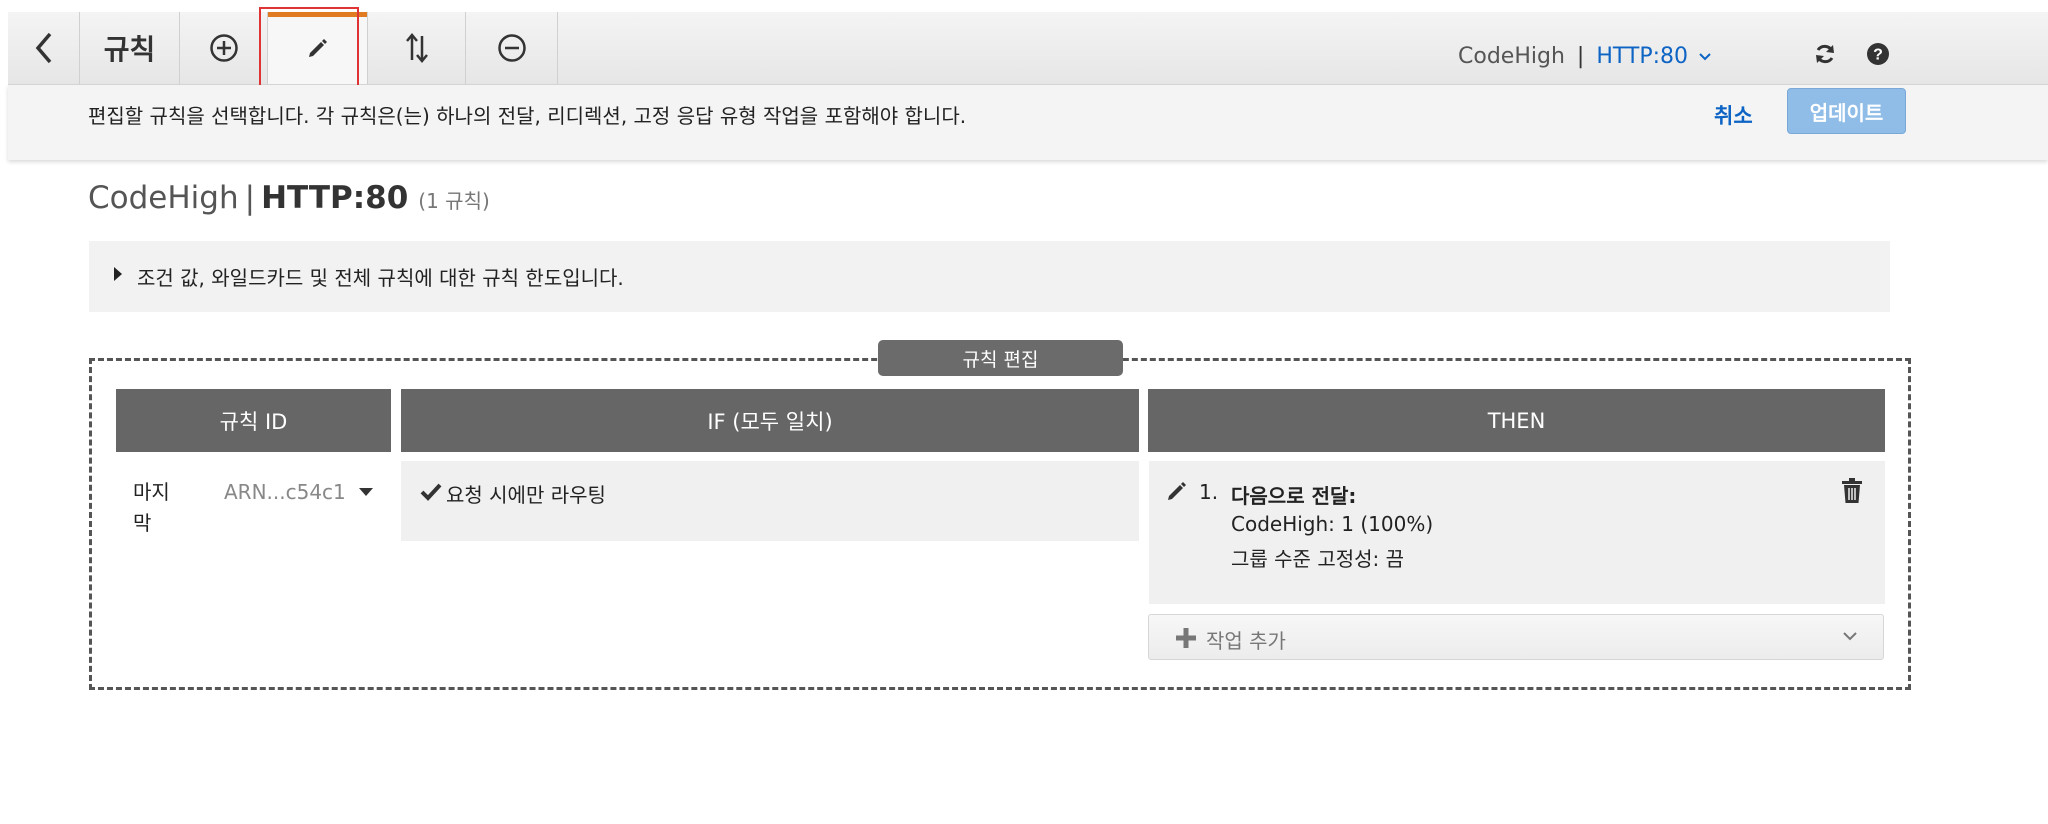 The width and height of the screenshot is (2048, 824). I want to click on breadcrumb-service: CodeHigh, so click(1511, 56).